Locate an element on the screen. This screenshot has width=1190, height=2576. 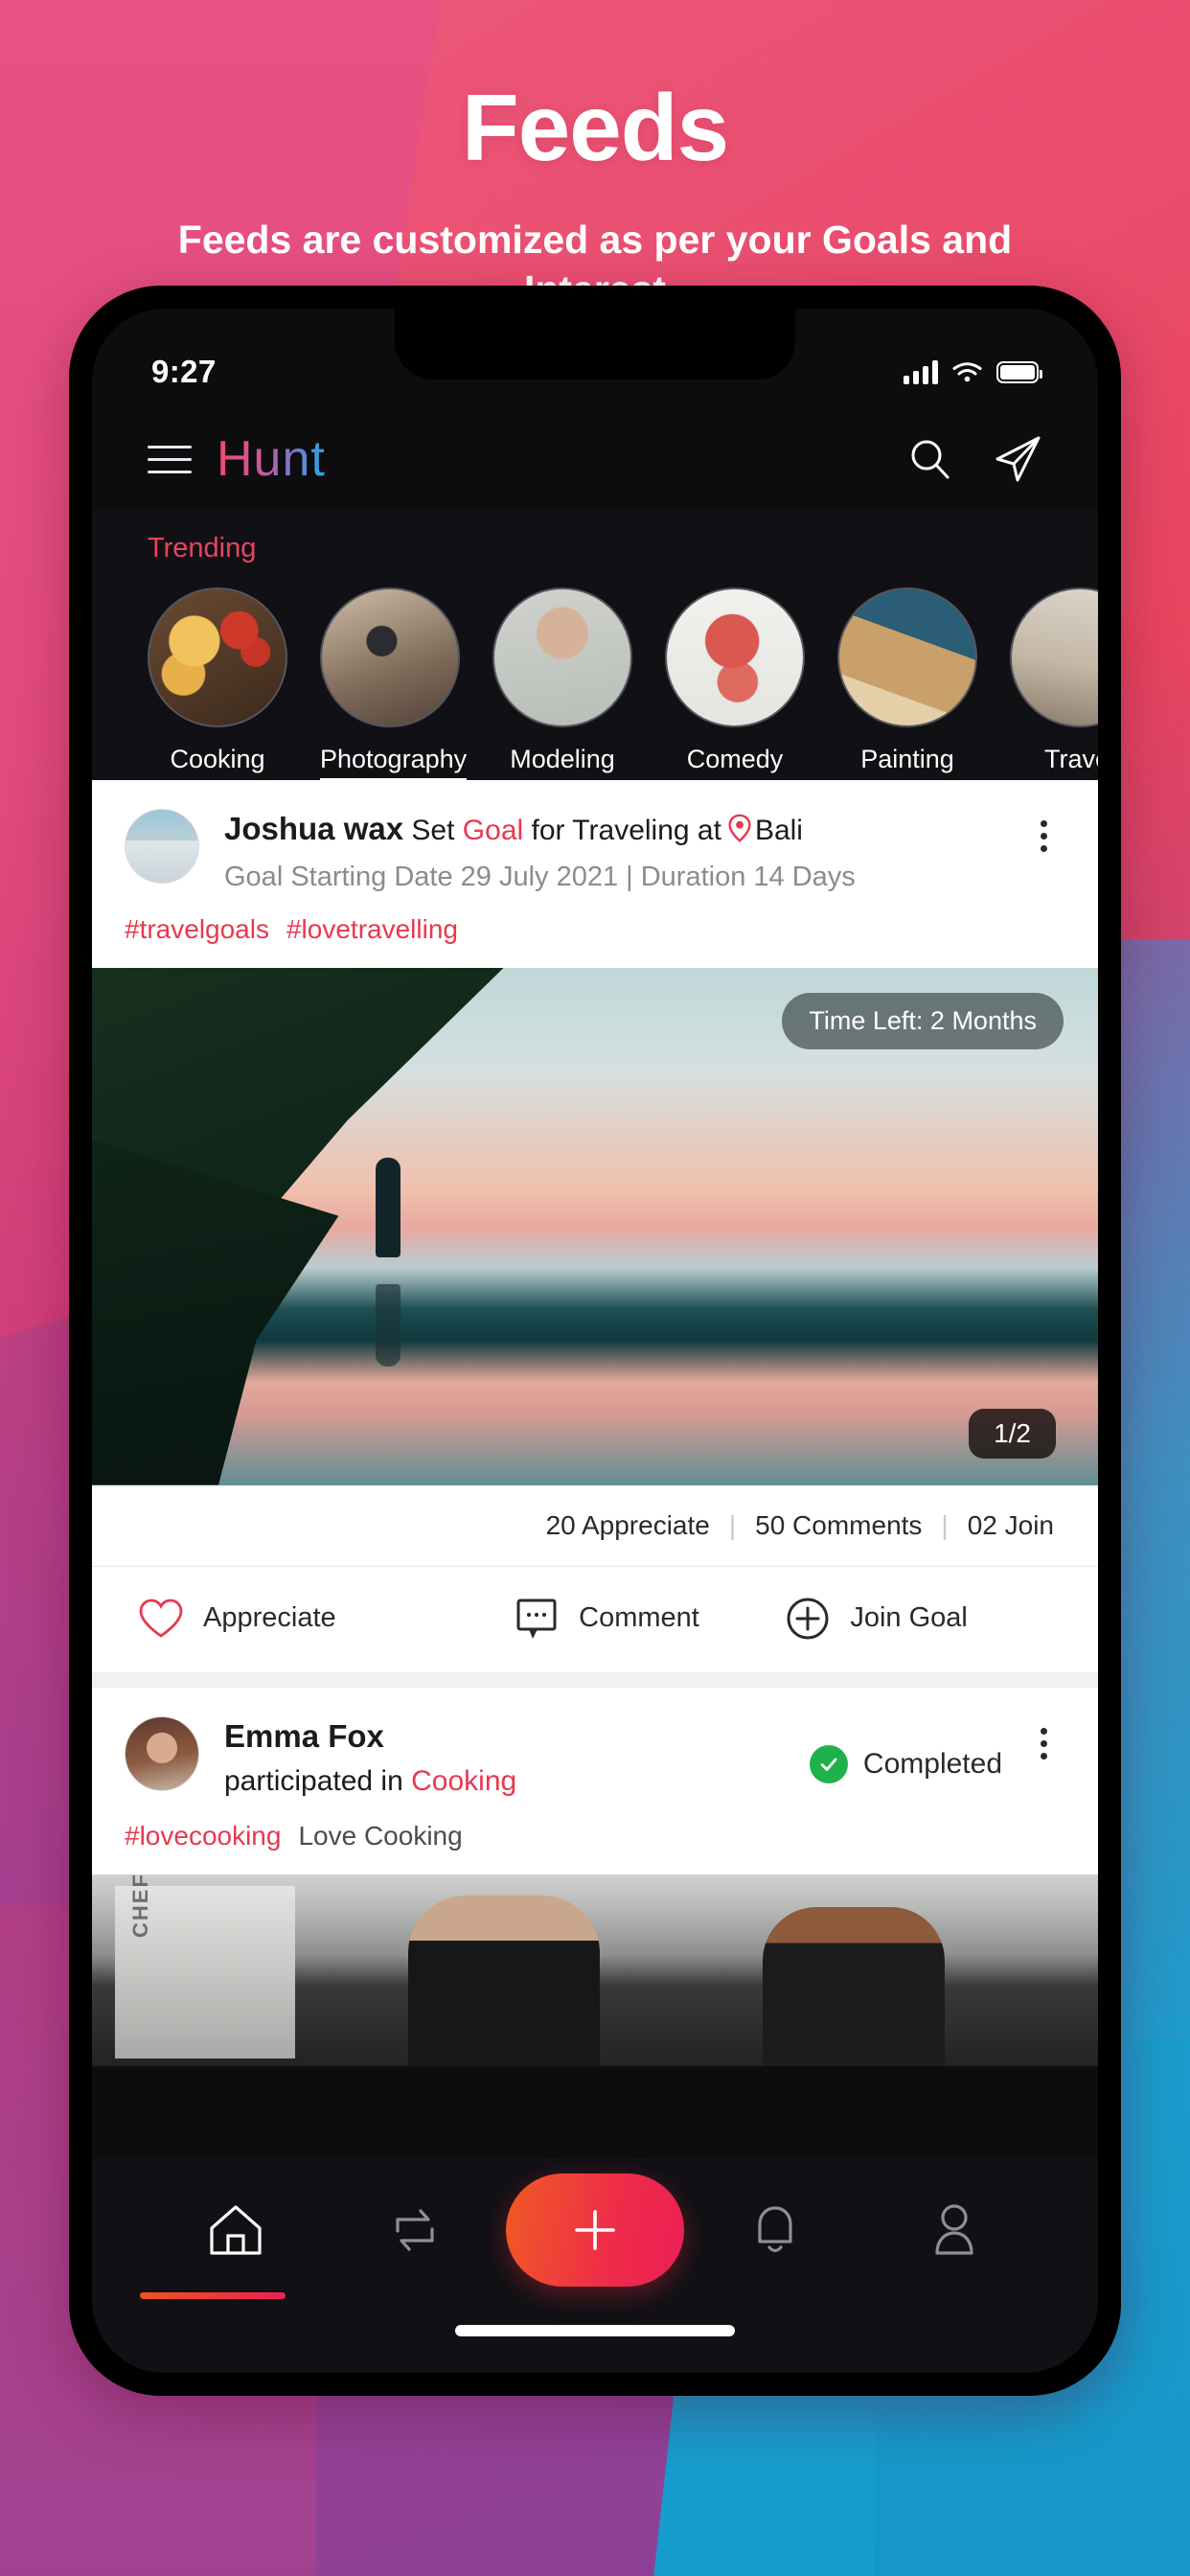
send-message-icon is located at coordinates (1017, 459).